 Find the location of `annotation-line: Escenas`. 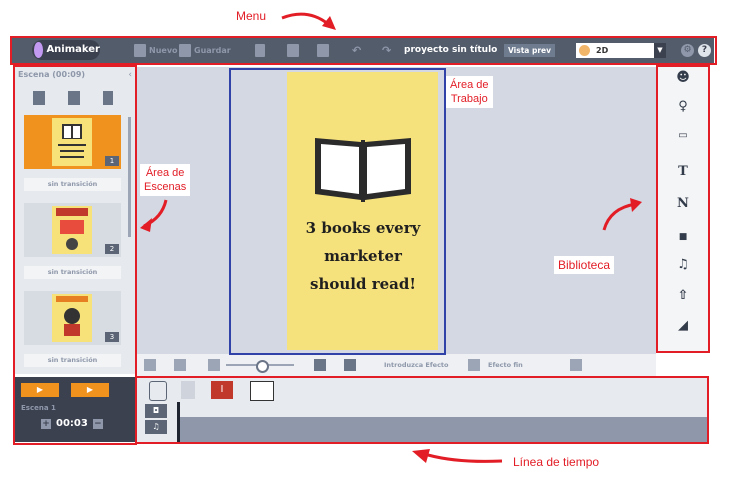

annotation-line: Escenas is located at coordinates (165, 187).